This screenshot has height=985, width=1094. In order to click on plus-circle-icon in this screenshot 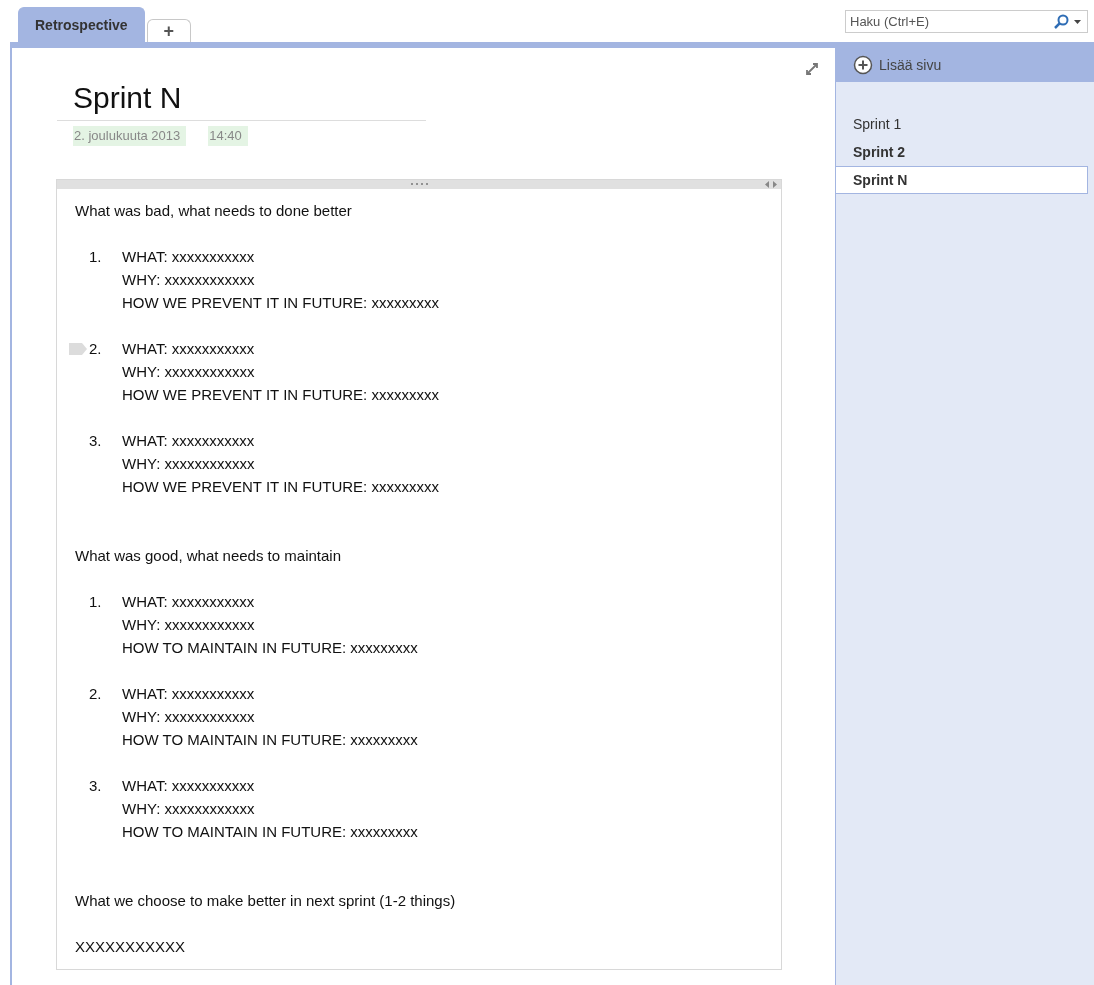, I will do `click(863, 65)`.